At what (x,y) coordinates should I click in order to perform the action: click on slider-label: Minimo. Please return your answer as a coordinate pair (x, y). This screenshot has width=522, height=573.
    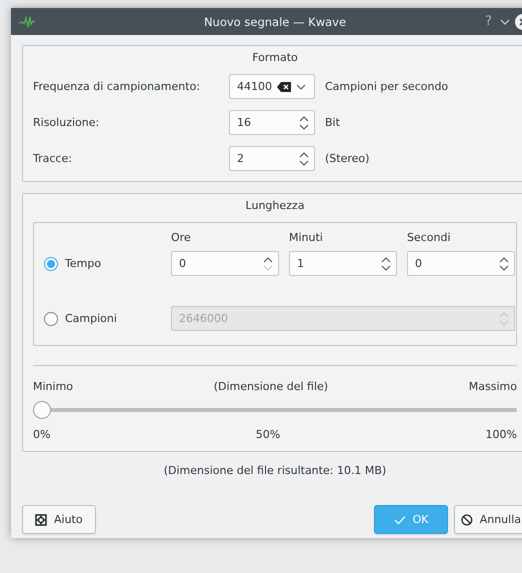
    Looking at the image, I should click on (53, 386).